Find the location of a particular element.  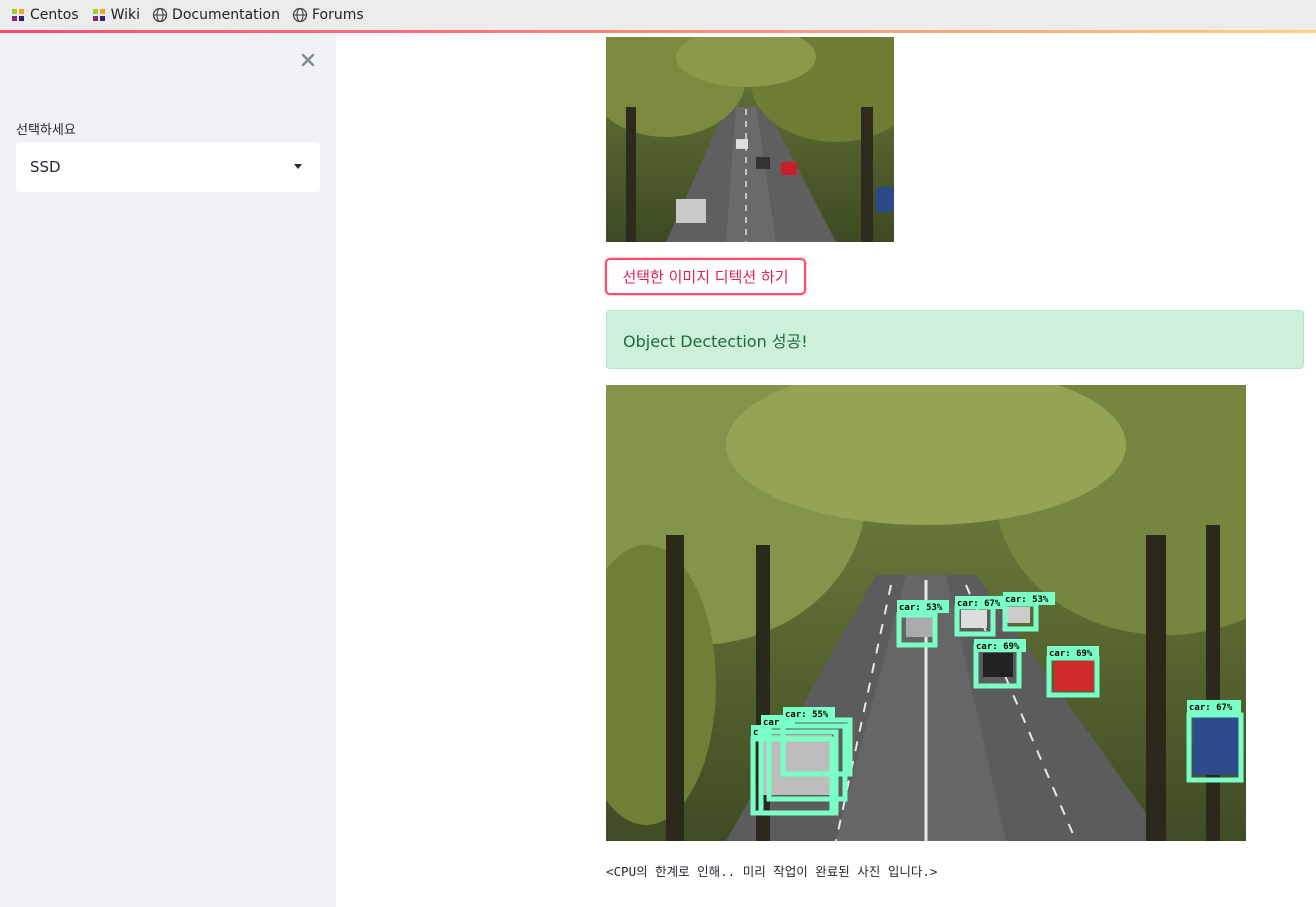

result-caption: <CPU의 한계로 인해.. 미리 작업이 완료된 사진 입니다.> is located at coordinates (772, 871).